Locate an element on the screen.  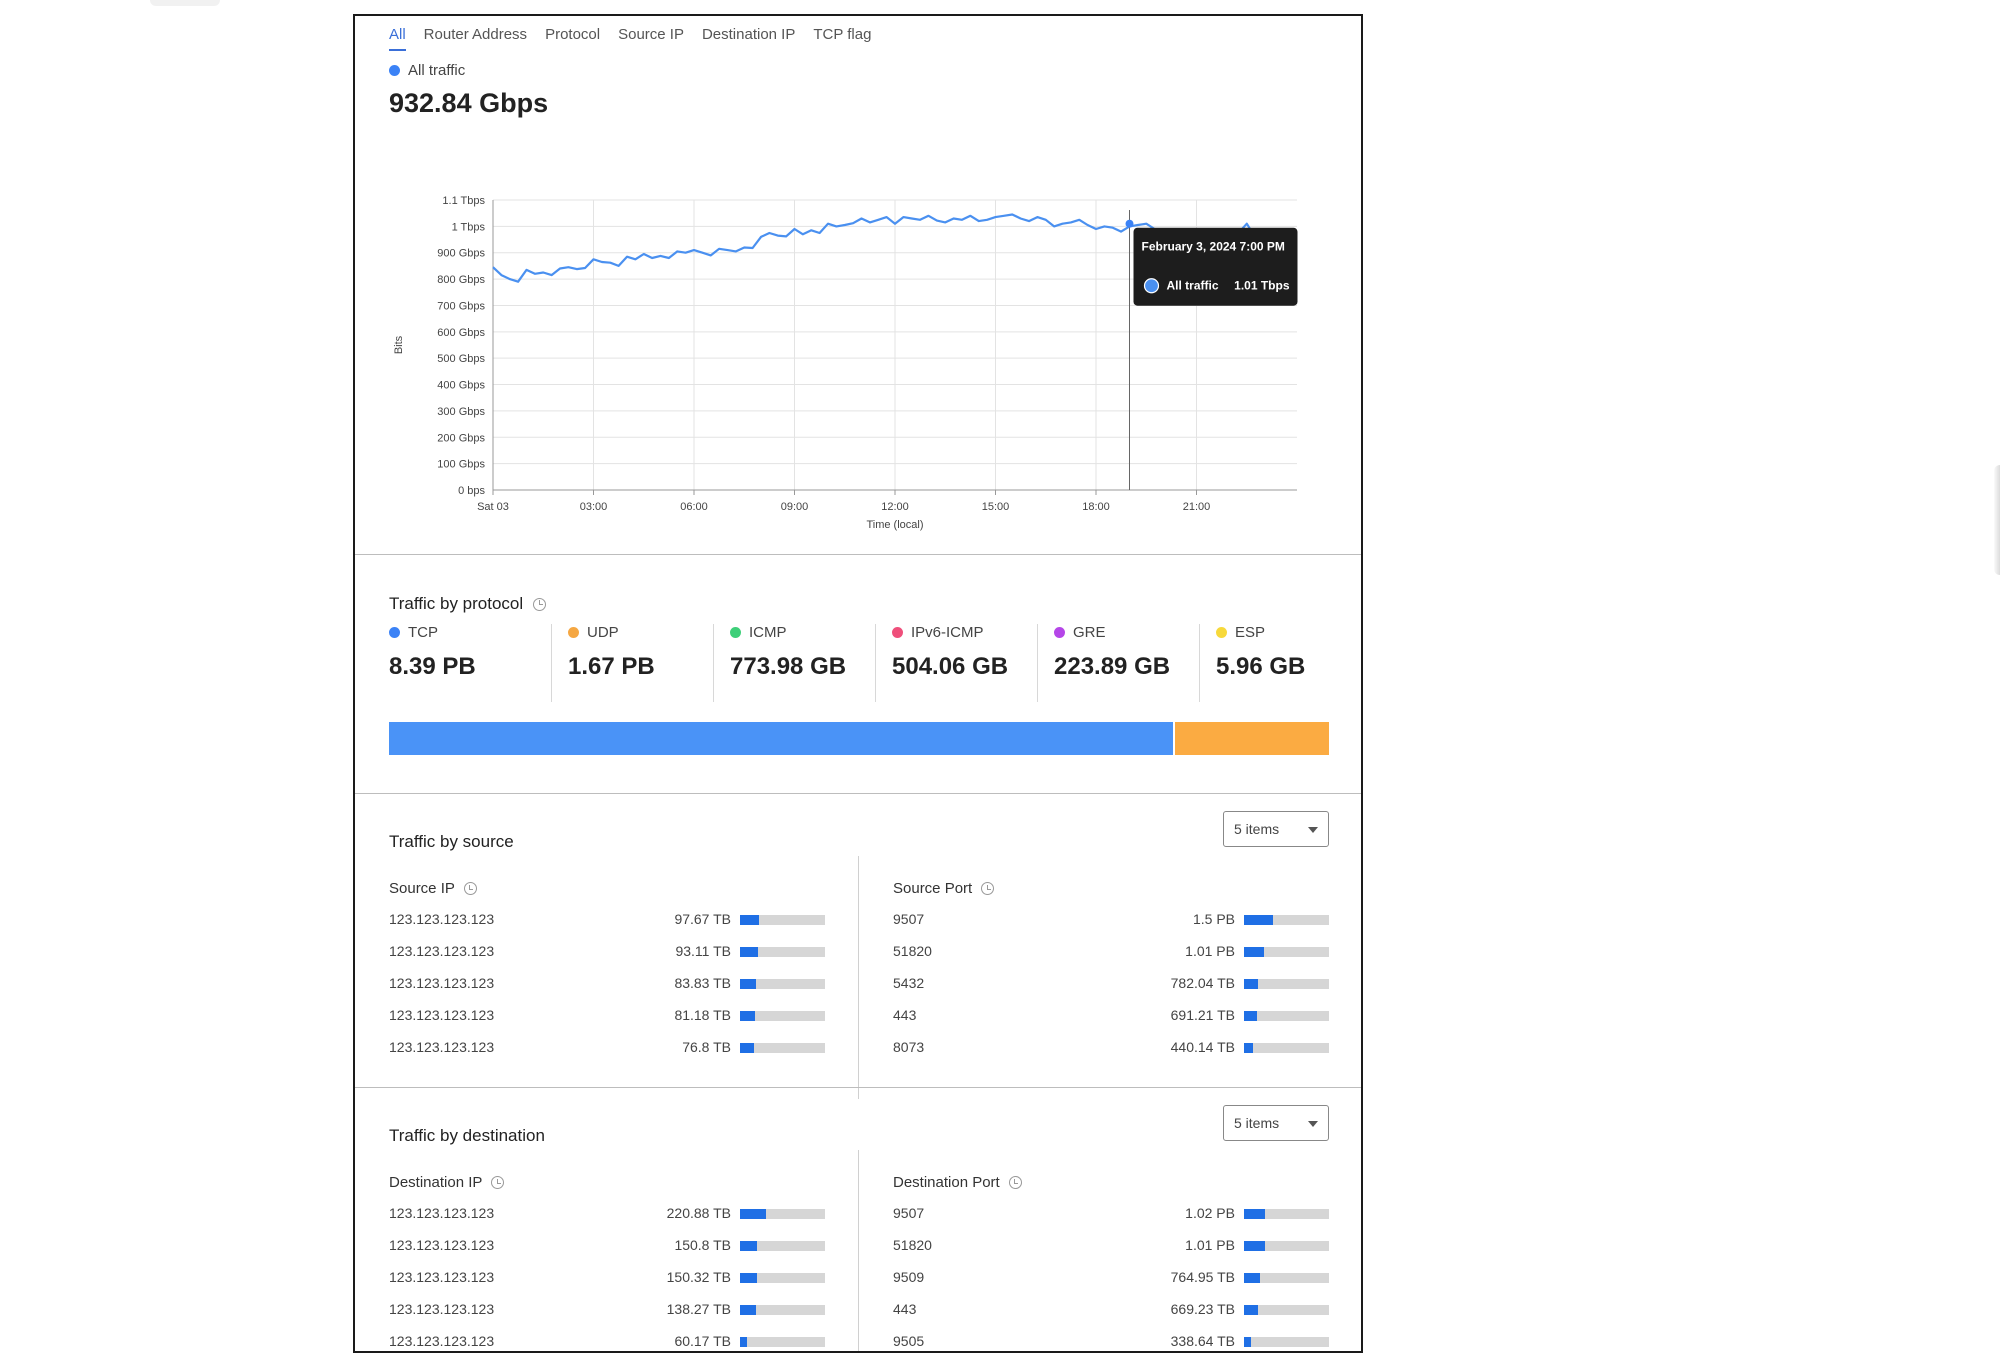
list-row: 123.123.123.123 83.83 TB is located at coordinates (607, 991).